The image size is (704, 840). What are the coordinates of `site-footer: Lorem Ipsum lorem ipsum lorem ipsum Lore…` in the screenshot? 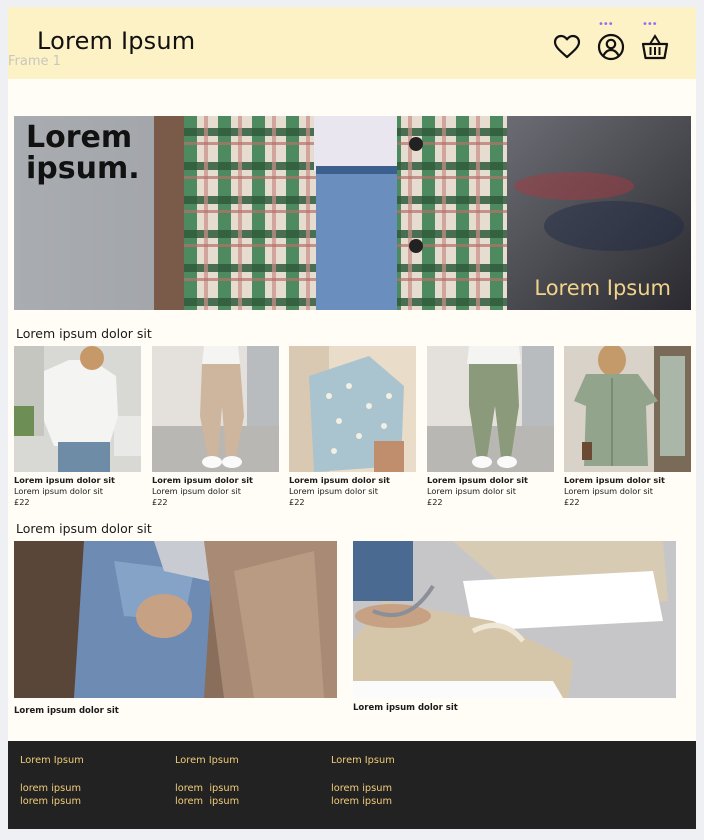 It's located at (352, 785).